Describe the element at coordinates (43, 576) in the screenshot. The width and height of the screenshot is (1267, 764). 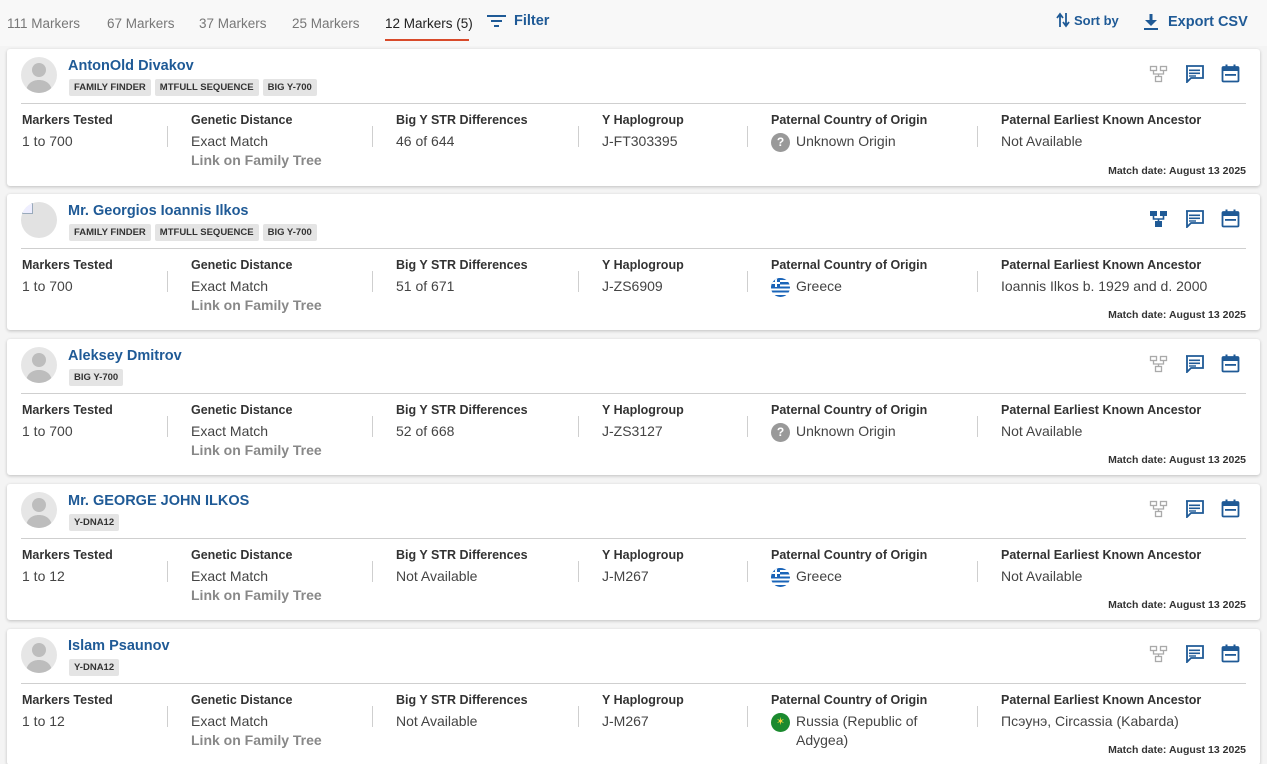
I see `markers-tested-value: 1 to 12` at that location.